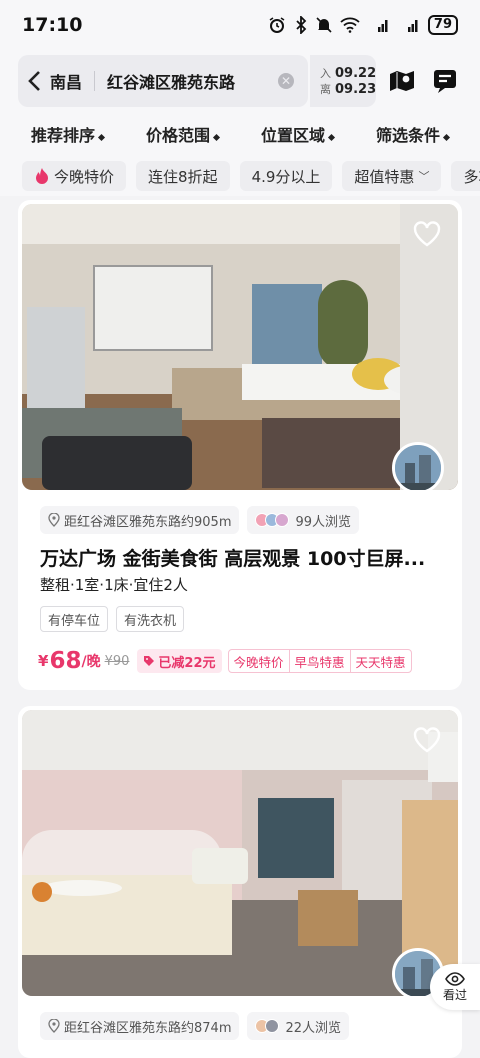 The height and width of the screenshot is (1058, 480). What do you see at coordinates (240, 25) in the screenshot?
I see `status-bar: 17:10 79` at bounding box center [240, 25].